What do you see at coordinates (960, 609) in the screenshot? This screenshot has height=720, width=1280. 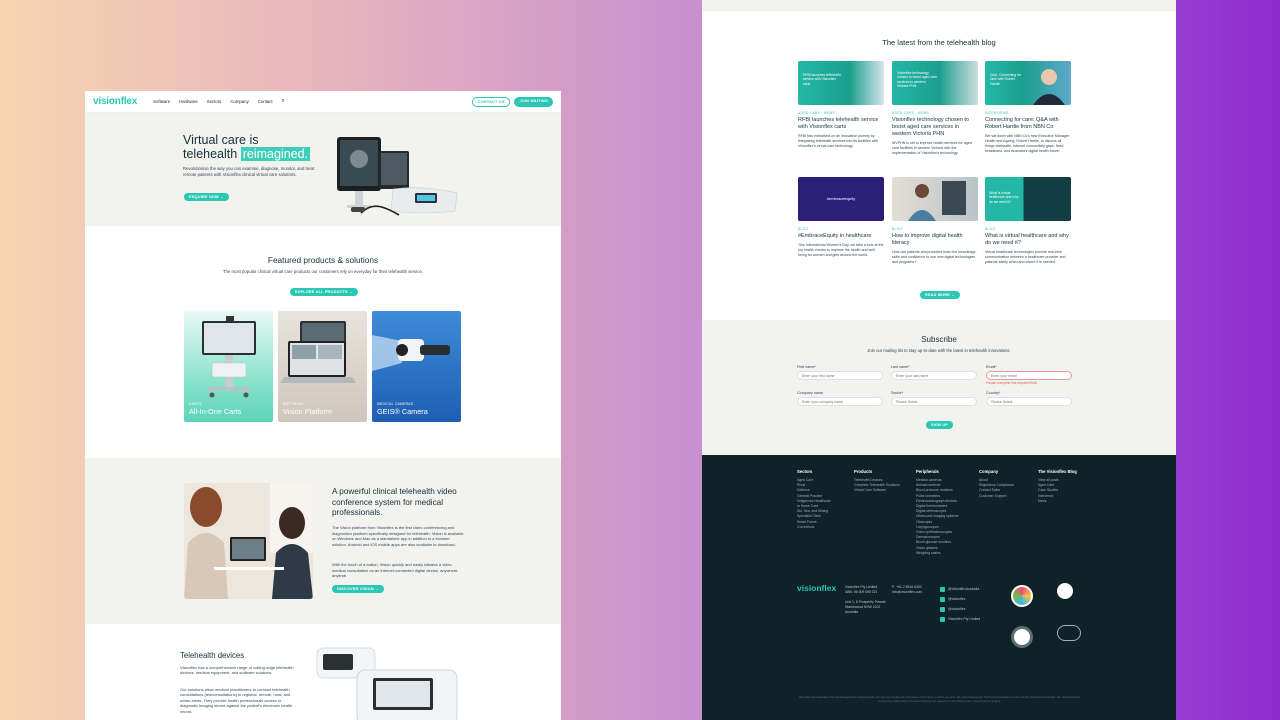 I see `twitter-link: @visionflex` at bounding box center [960, 609].